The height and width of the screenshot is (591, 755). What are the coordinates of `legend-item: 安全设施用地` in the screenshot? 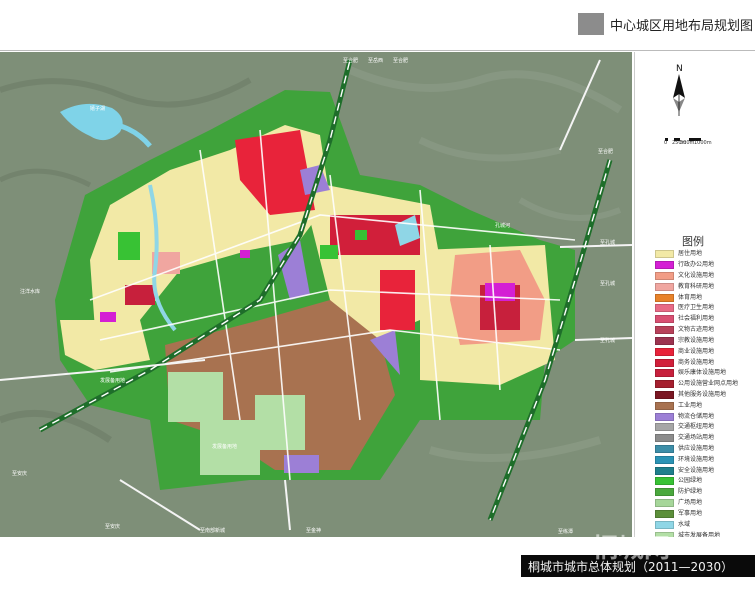 It's located at (696, 470).